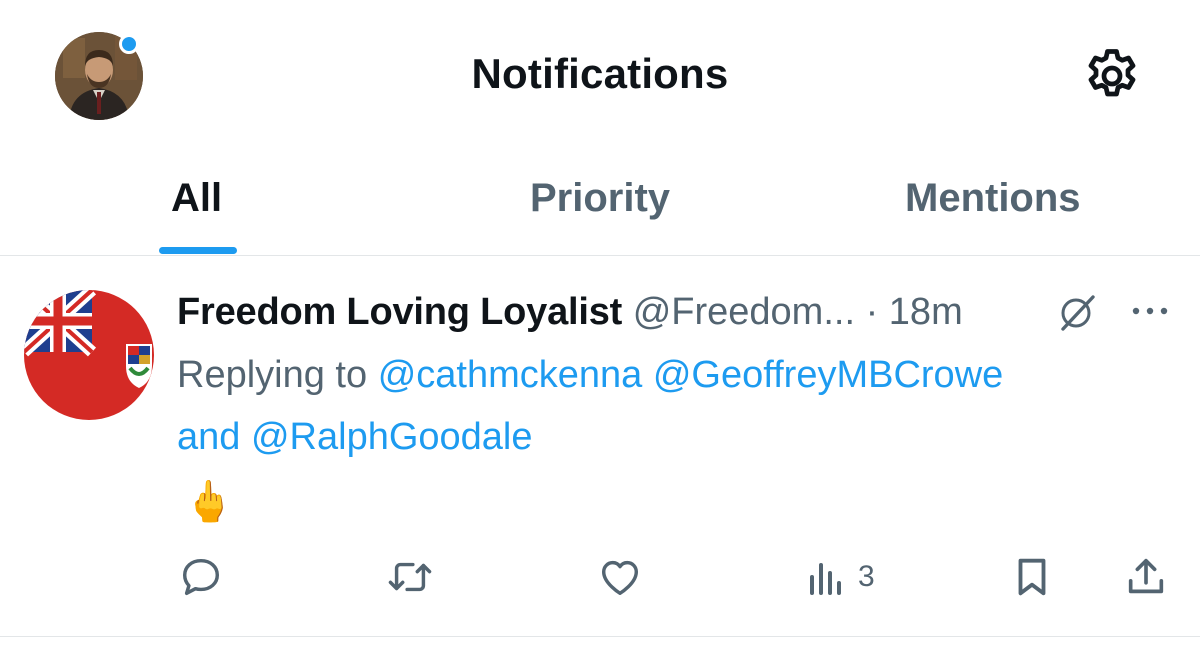 Image resolution: width=1200 pixels, height=650 pixels. I want to click on reply-button, so click(201, 577).